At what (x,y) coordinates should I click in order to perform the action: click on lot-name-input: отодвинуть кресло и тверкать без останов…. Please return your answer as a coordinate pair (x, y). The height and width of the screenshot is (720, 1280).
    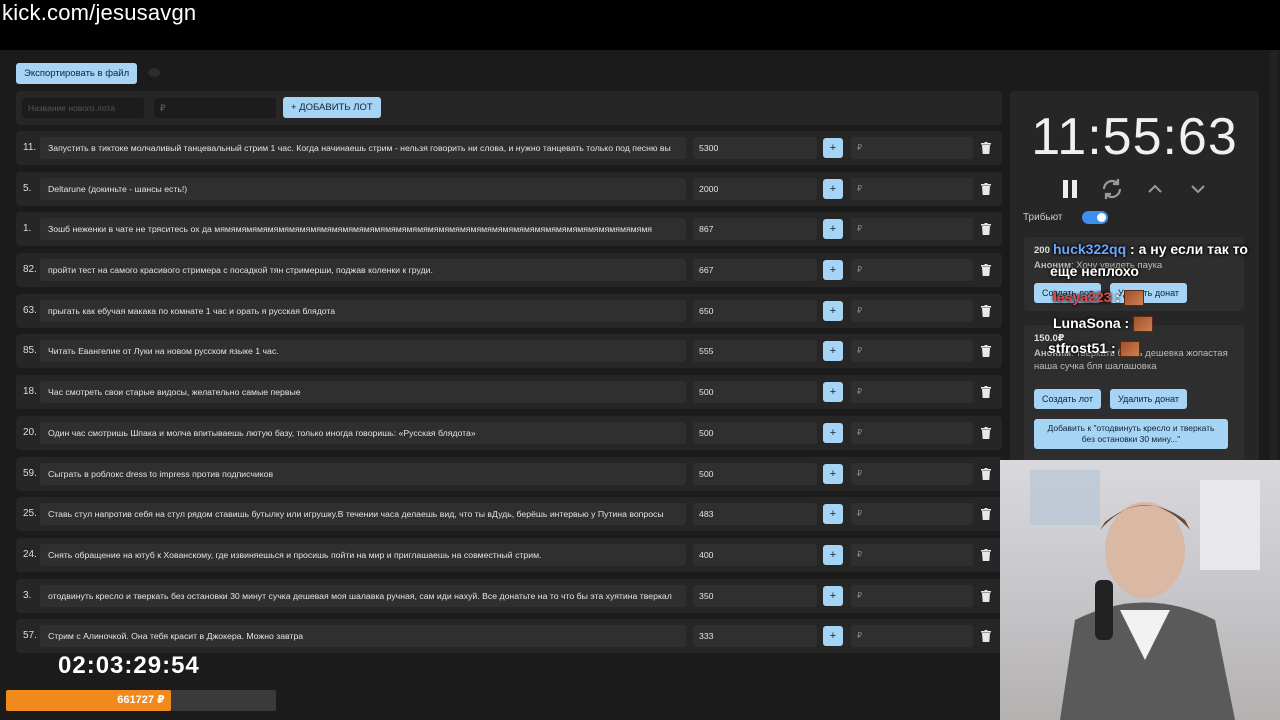
    Looking at the image, I should click on (363, 595).